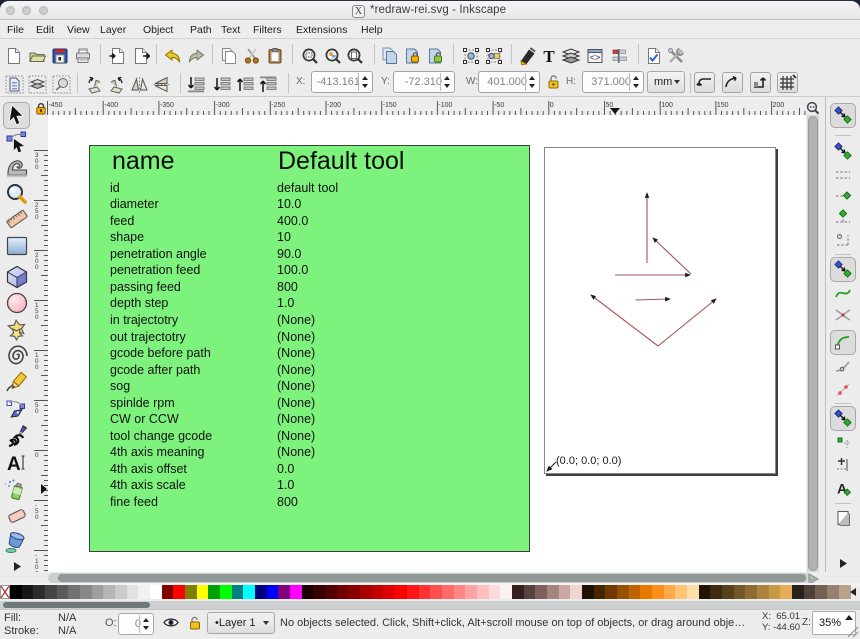 The height and width of the screenshot is (639, 860). What do you see at coordinates (588, 461) in the screenshot?
I see `svg-text: (0.0; 0.0; 0.0)` at bounding box center [588, 461].